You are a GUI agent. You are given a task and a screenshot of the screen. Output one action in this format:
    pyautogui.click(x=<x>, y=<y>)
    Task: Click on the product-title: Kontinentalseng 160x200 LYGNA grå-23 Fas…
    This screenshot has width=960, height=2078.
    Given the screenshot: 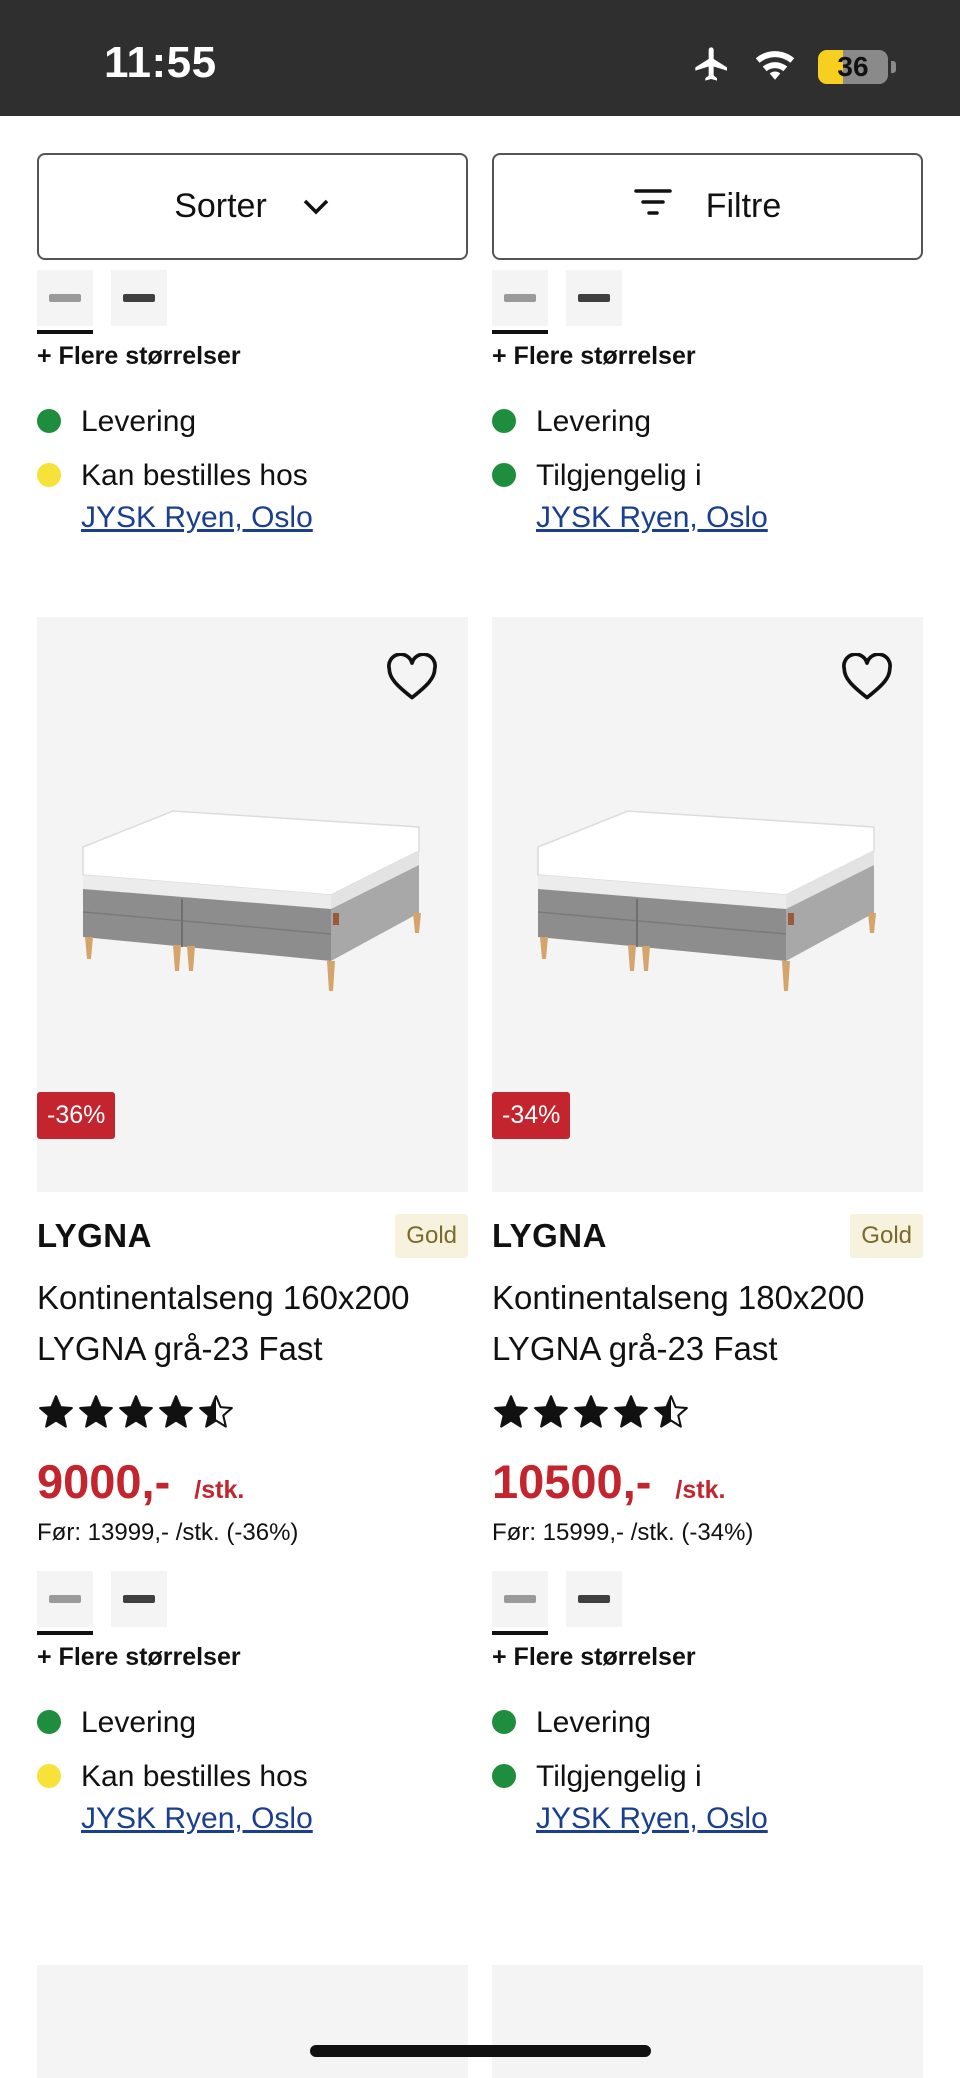 What is the action you would take?
    pyautogui.click(x=252, y=1323)
    